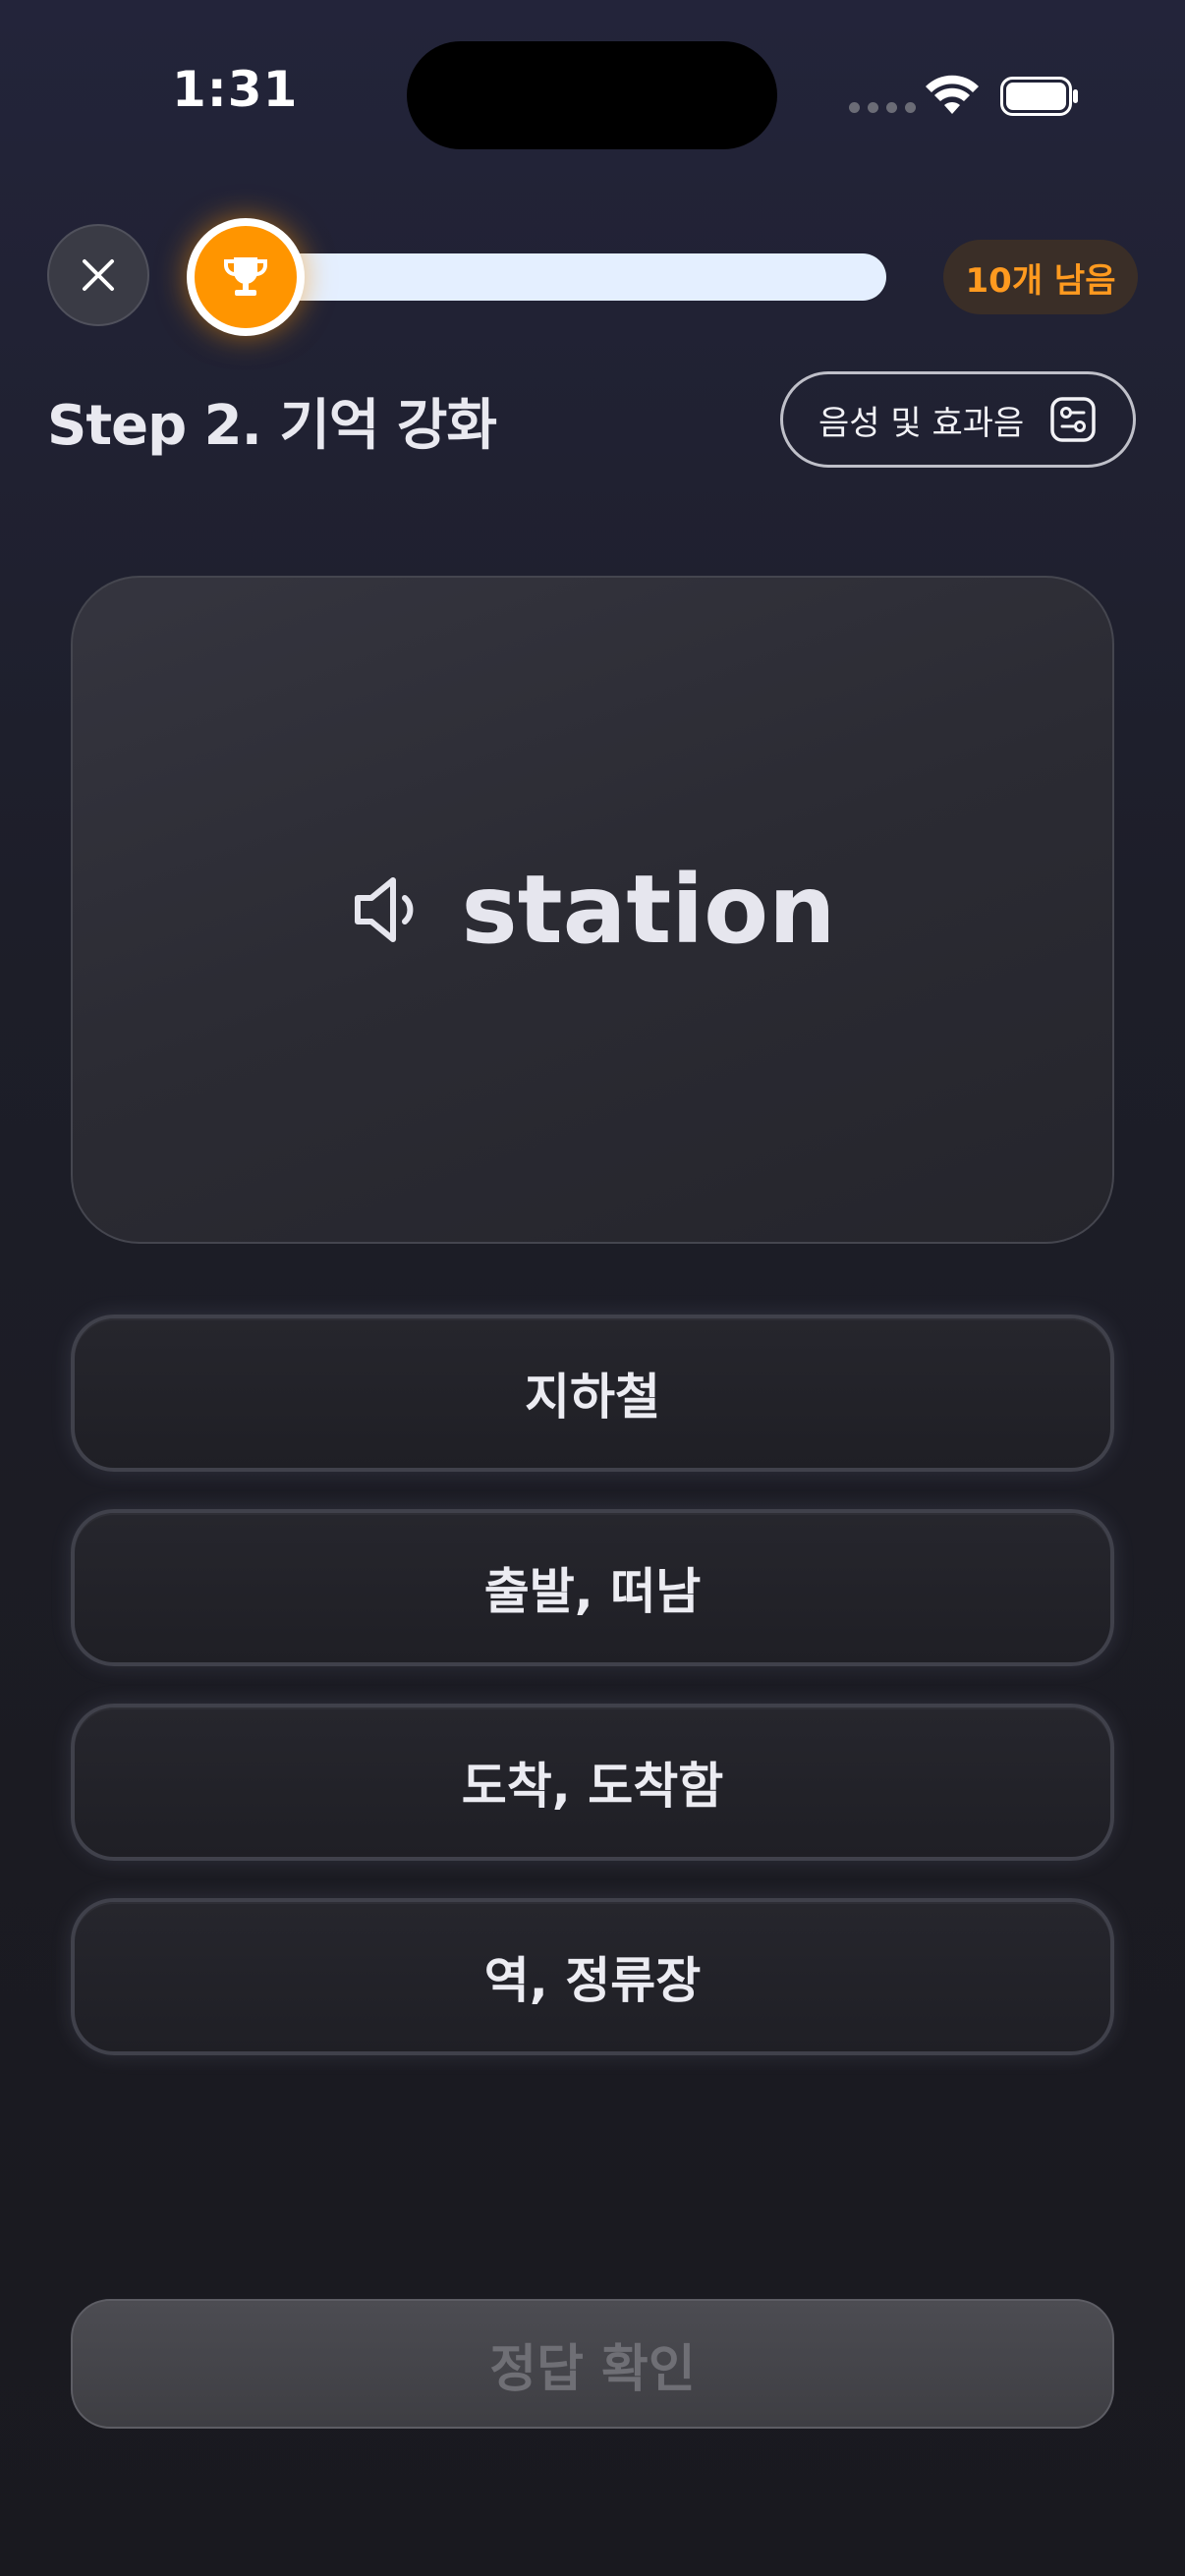  I want to click on sound-settings-button: 음성 및 효과음, so click(958, 419).